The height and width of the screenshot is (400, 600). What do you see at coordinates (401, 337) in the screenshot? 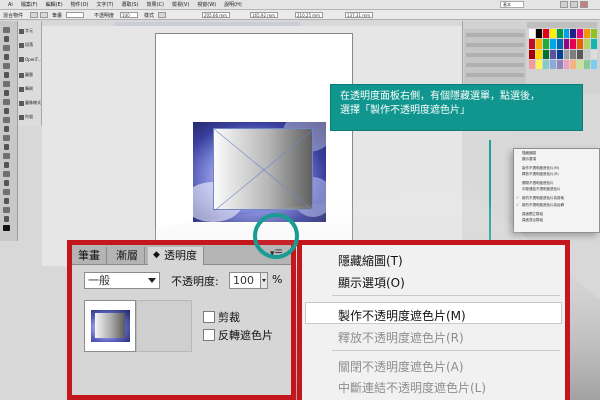
I see `menu-item-release-opacity-mask: 釋放不透明度遮色片(R)` at bounding box center [401, 337].